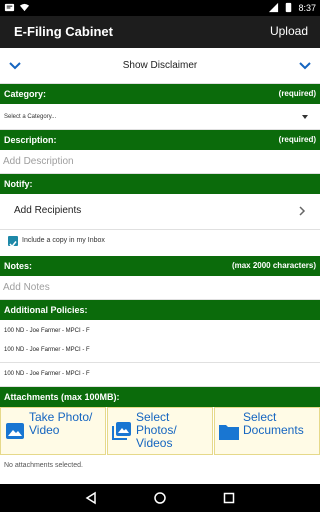 The image size is (320, 512). What do you see at coordinates (305, 117) in the screenshot?
I see `dropdown-caret-icon` at bounding box center [305, 117].